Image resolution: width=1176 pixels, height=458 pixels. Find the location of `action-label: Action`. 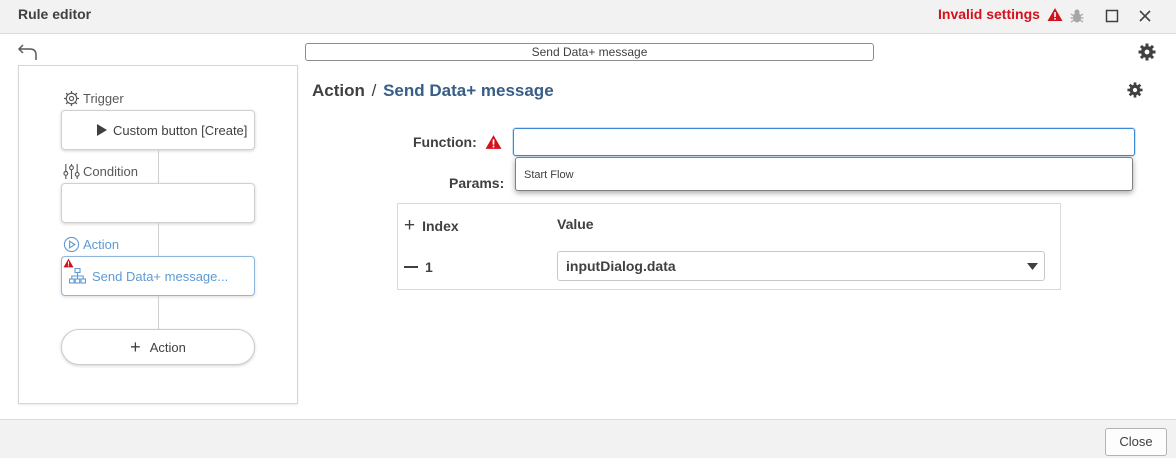

action-label: Action is located at coordinates (91, 244).